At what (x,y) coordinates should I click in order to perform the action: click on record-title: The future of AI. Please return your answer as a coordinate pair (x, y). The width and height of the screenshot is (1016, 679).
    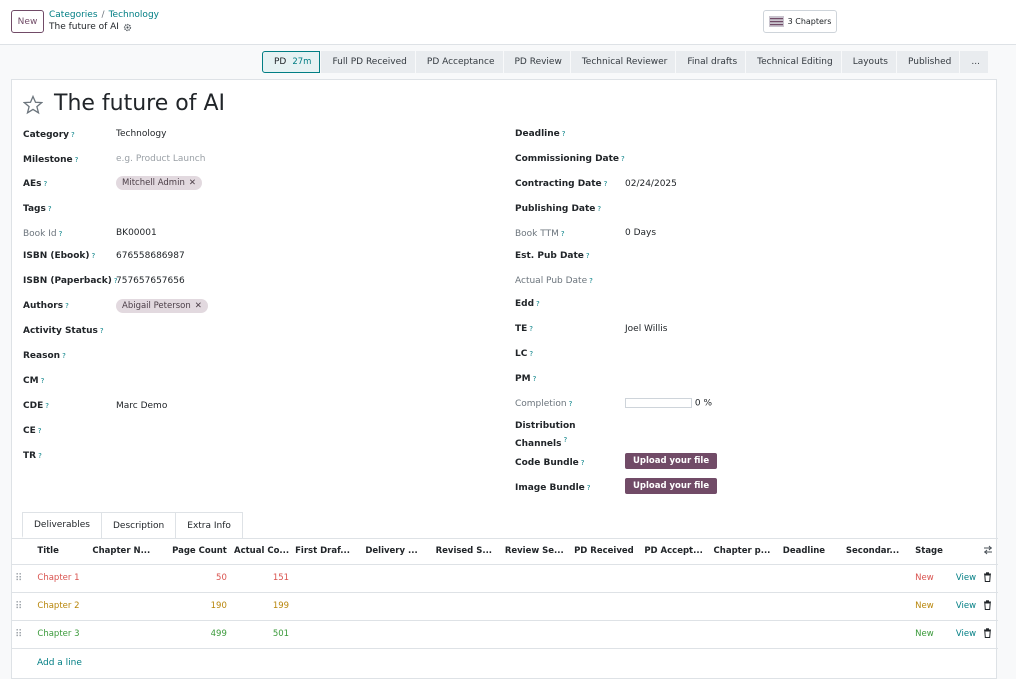
    Looking at the image, I should click on (90, 27).